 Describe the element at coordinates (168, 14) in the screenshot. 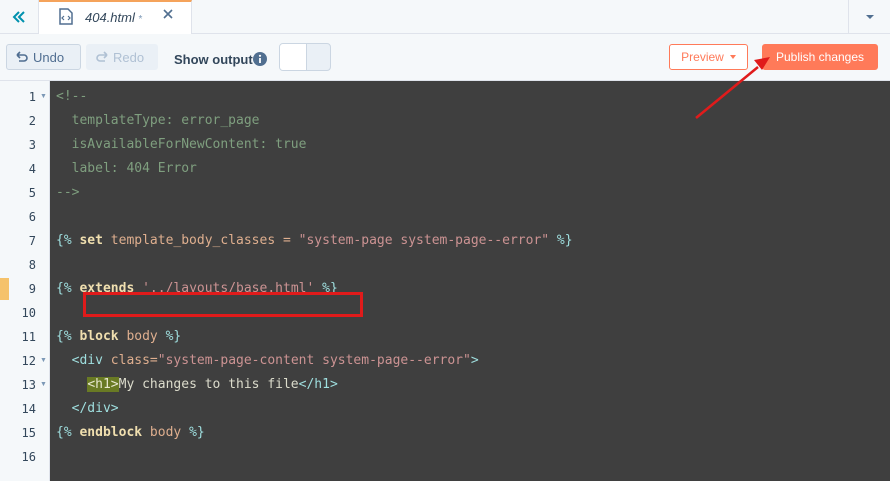

I see `close-icon` at that location.